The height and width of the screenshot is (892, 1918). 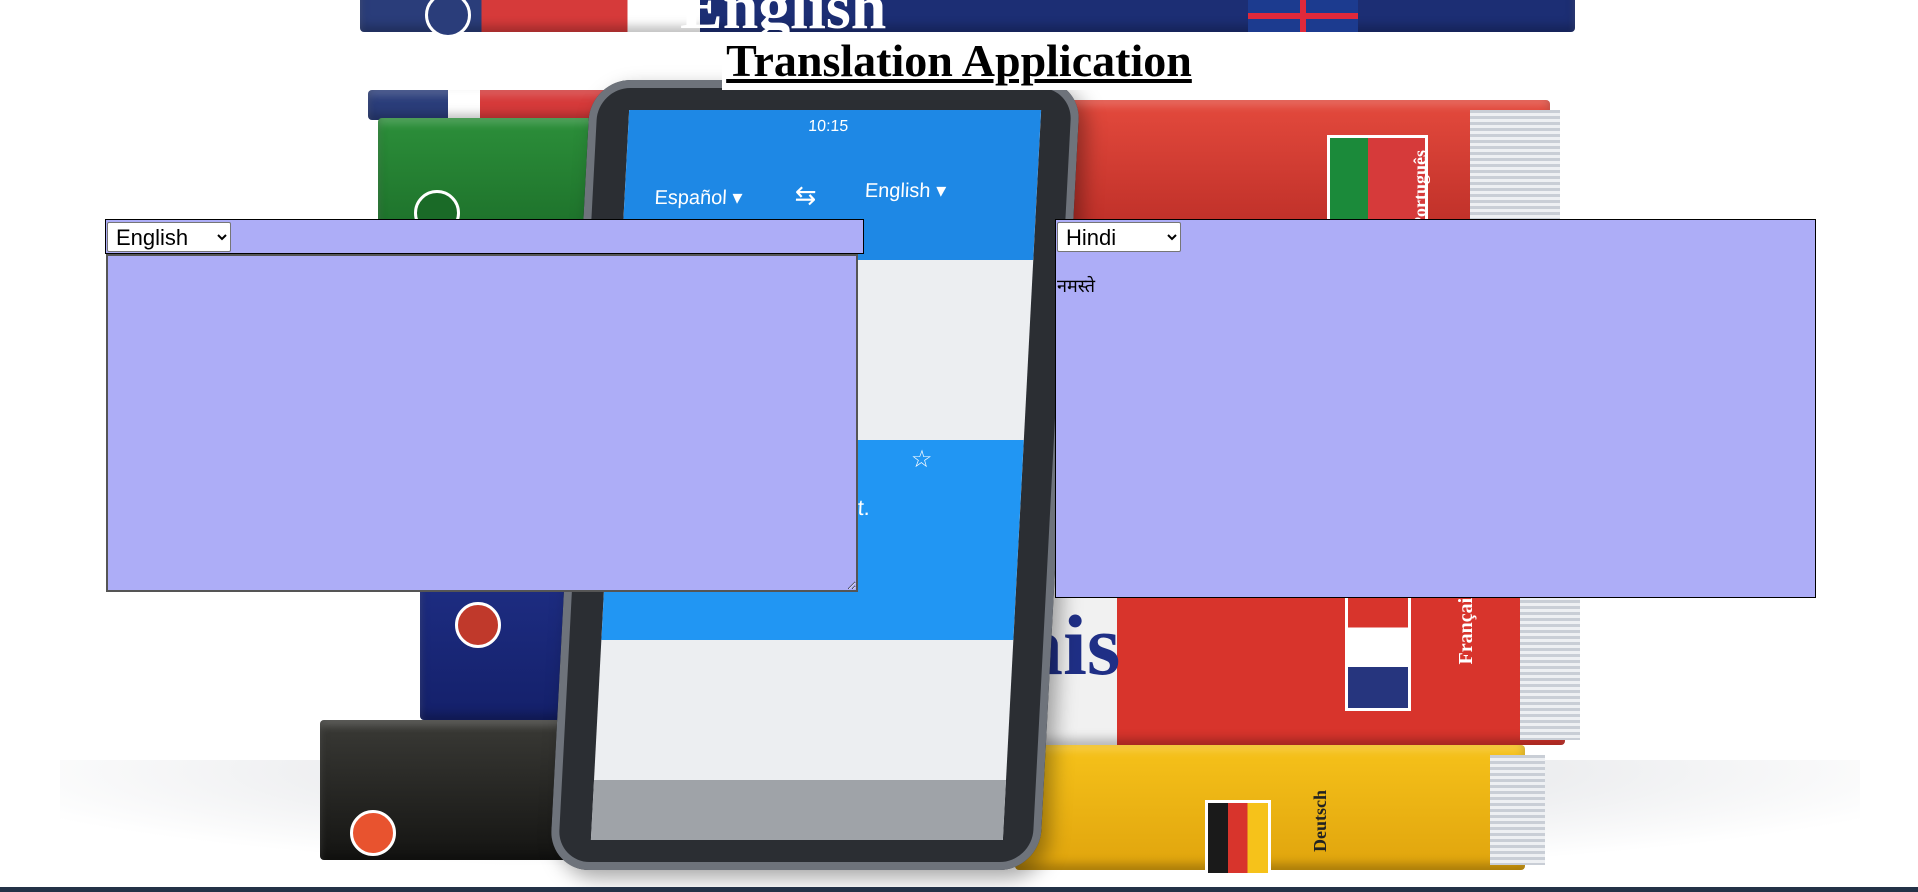 I want to click on source-language-select: English, so click(x=169, y=237).